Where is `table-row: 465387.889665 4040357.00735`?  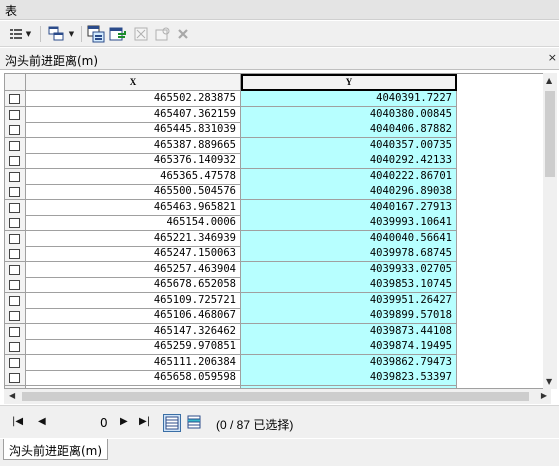 table-row: 465387.889665 4040357.00735 is located at coordinates (277, 145).